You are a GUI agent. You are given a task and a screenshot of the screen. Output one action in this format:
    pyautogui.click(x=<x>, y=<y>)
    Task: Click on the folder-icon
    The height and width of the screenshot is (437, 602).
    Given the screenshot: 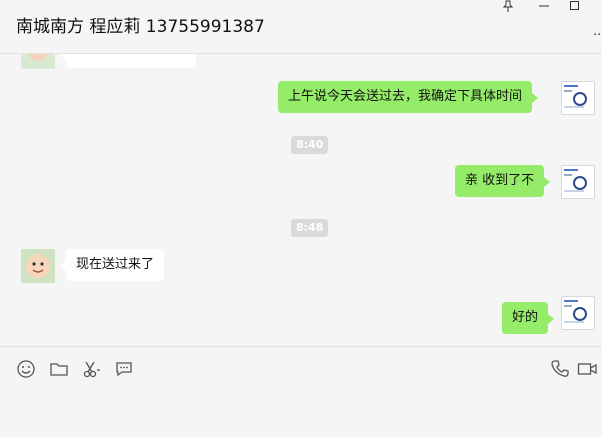 What is the action you would take?
    pyautogui.click(x=59, y=369)
    